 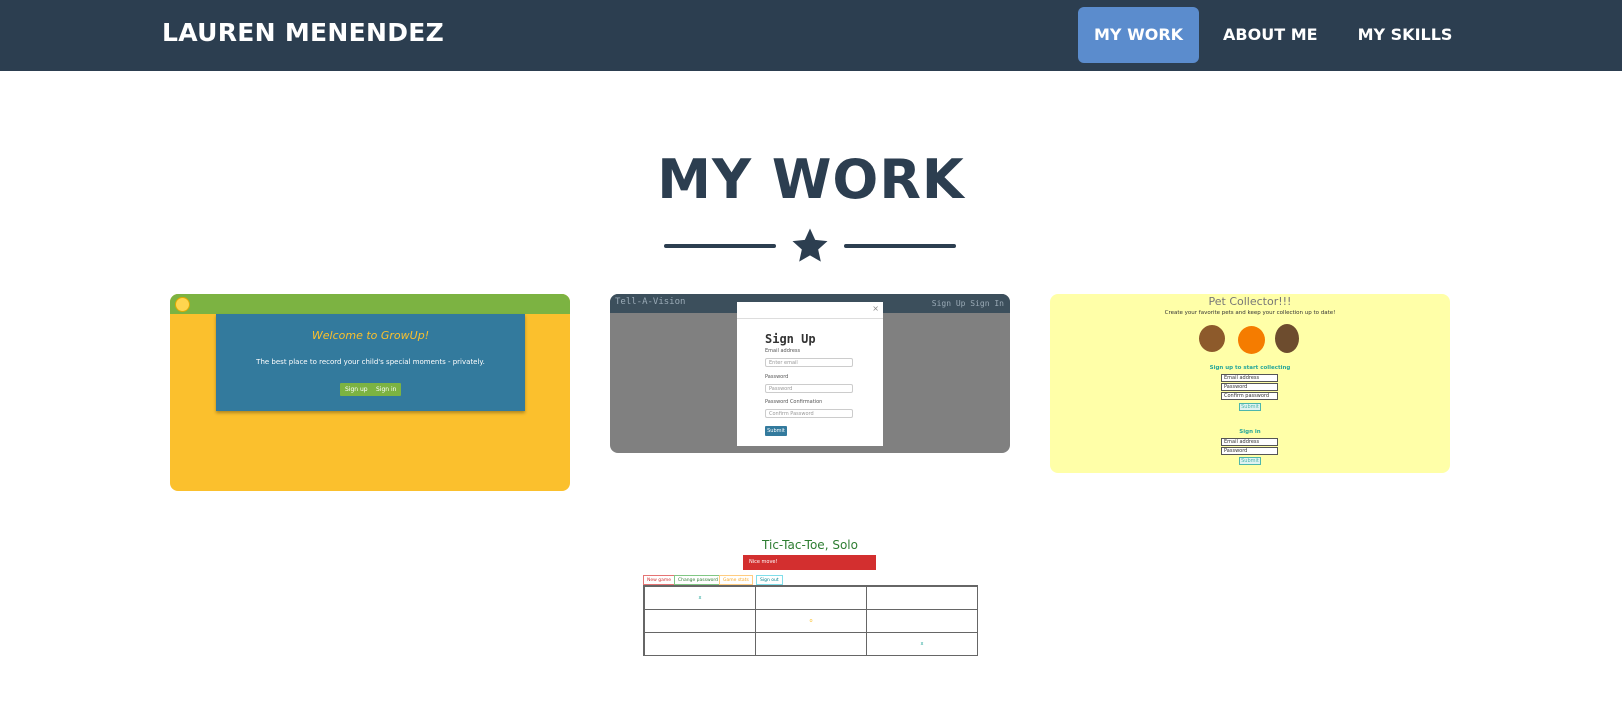 I want to click on ttt-sign-out-button: Sign out, so click(x=769, y=580).